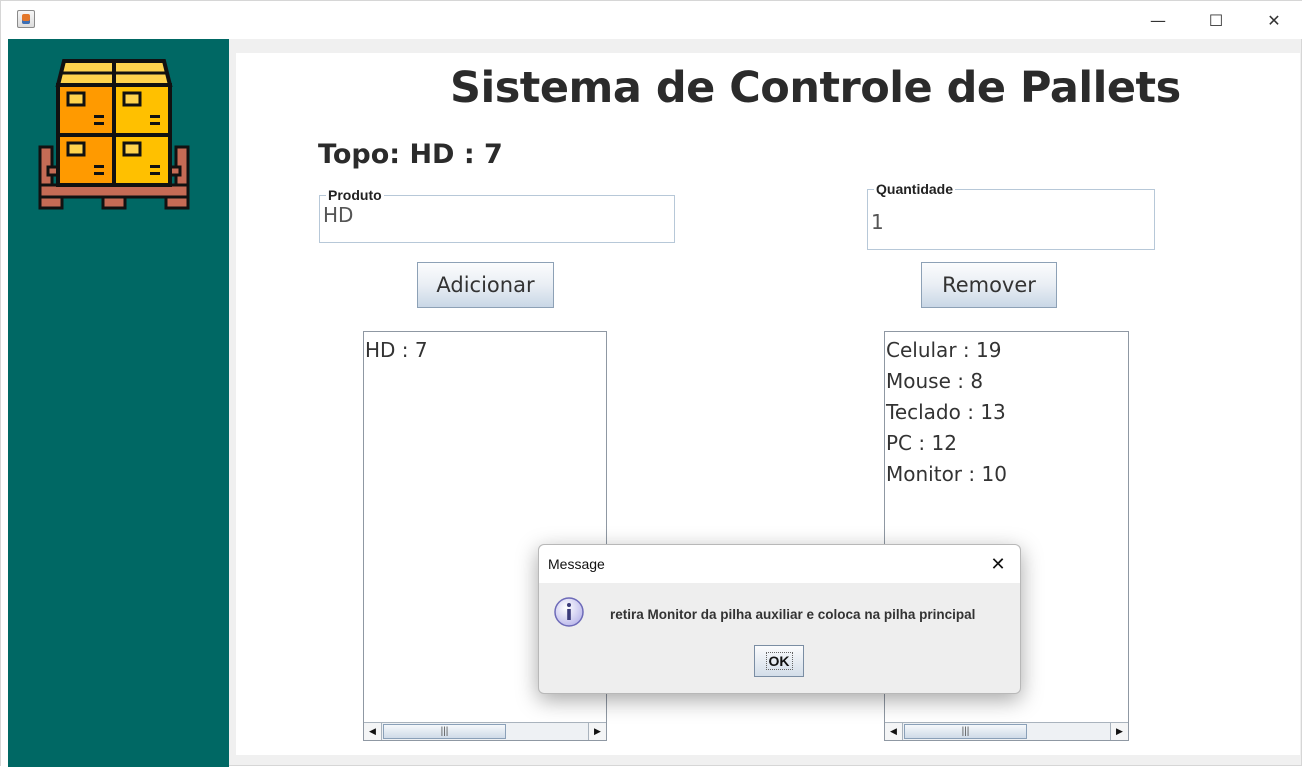  What do you see at coordinates (576, 564) in the screenshot?
I see `dialog-title: Message` at bounding box center [576, 564].